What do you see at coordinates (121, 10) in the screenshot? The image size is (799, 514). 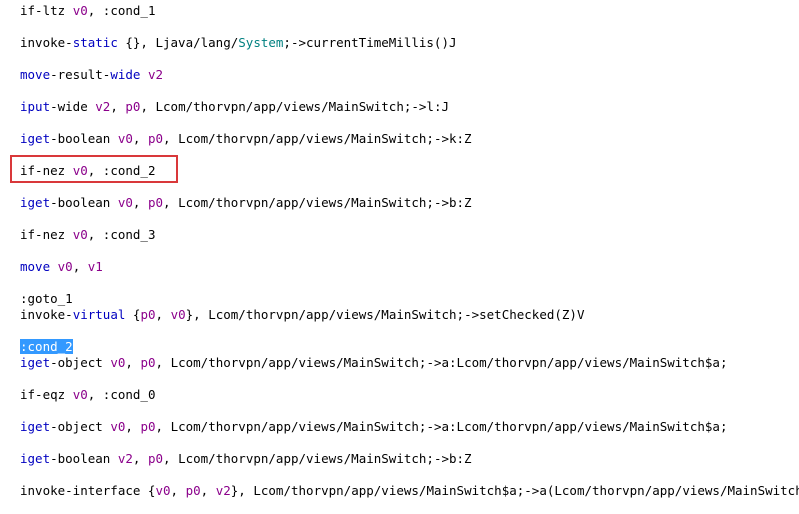 I see `code-token: , :cond_1` at bounding box center [121, 10].